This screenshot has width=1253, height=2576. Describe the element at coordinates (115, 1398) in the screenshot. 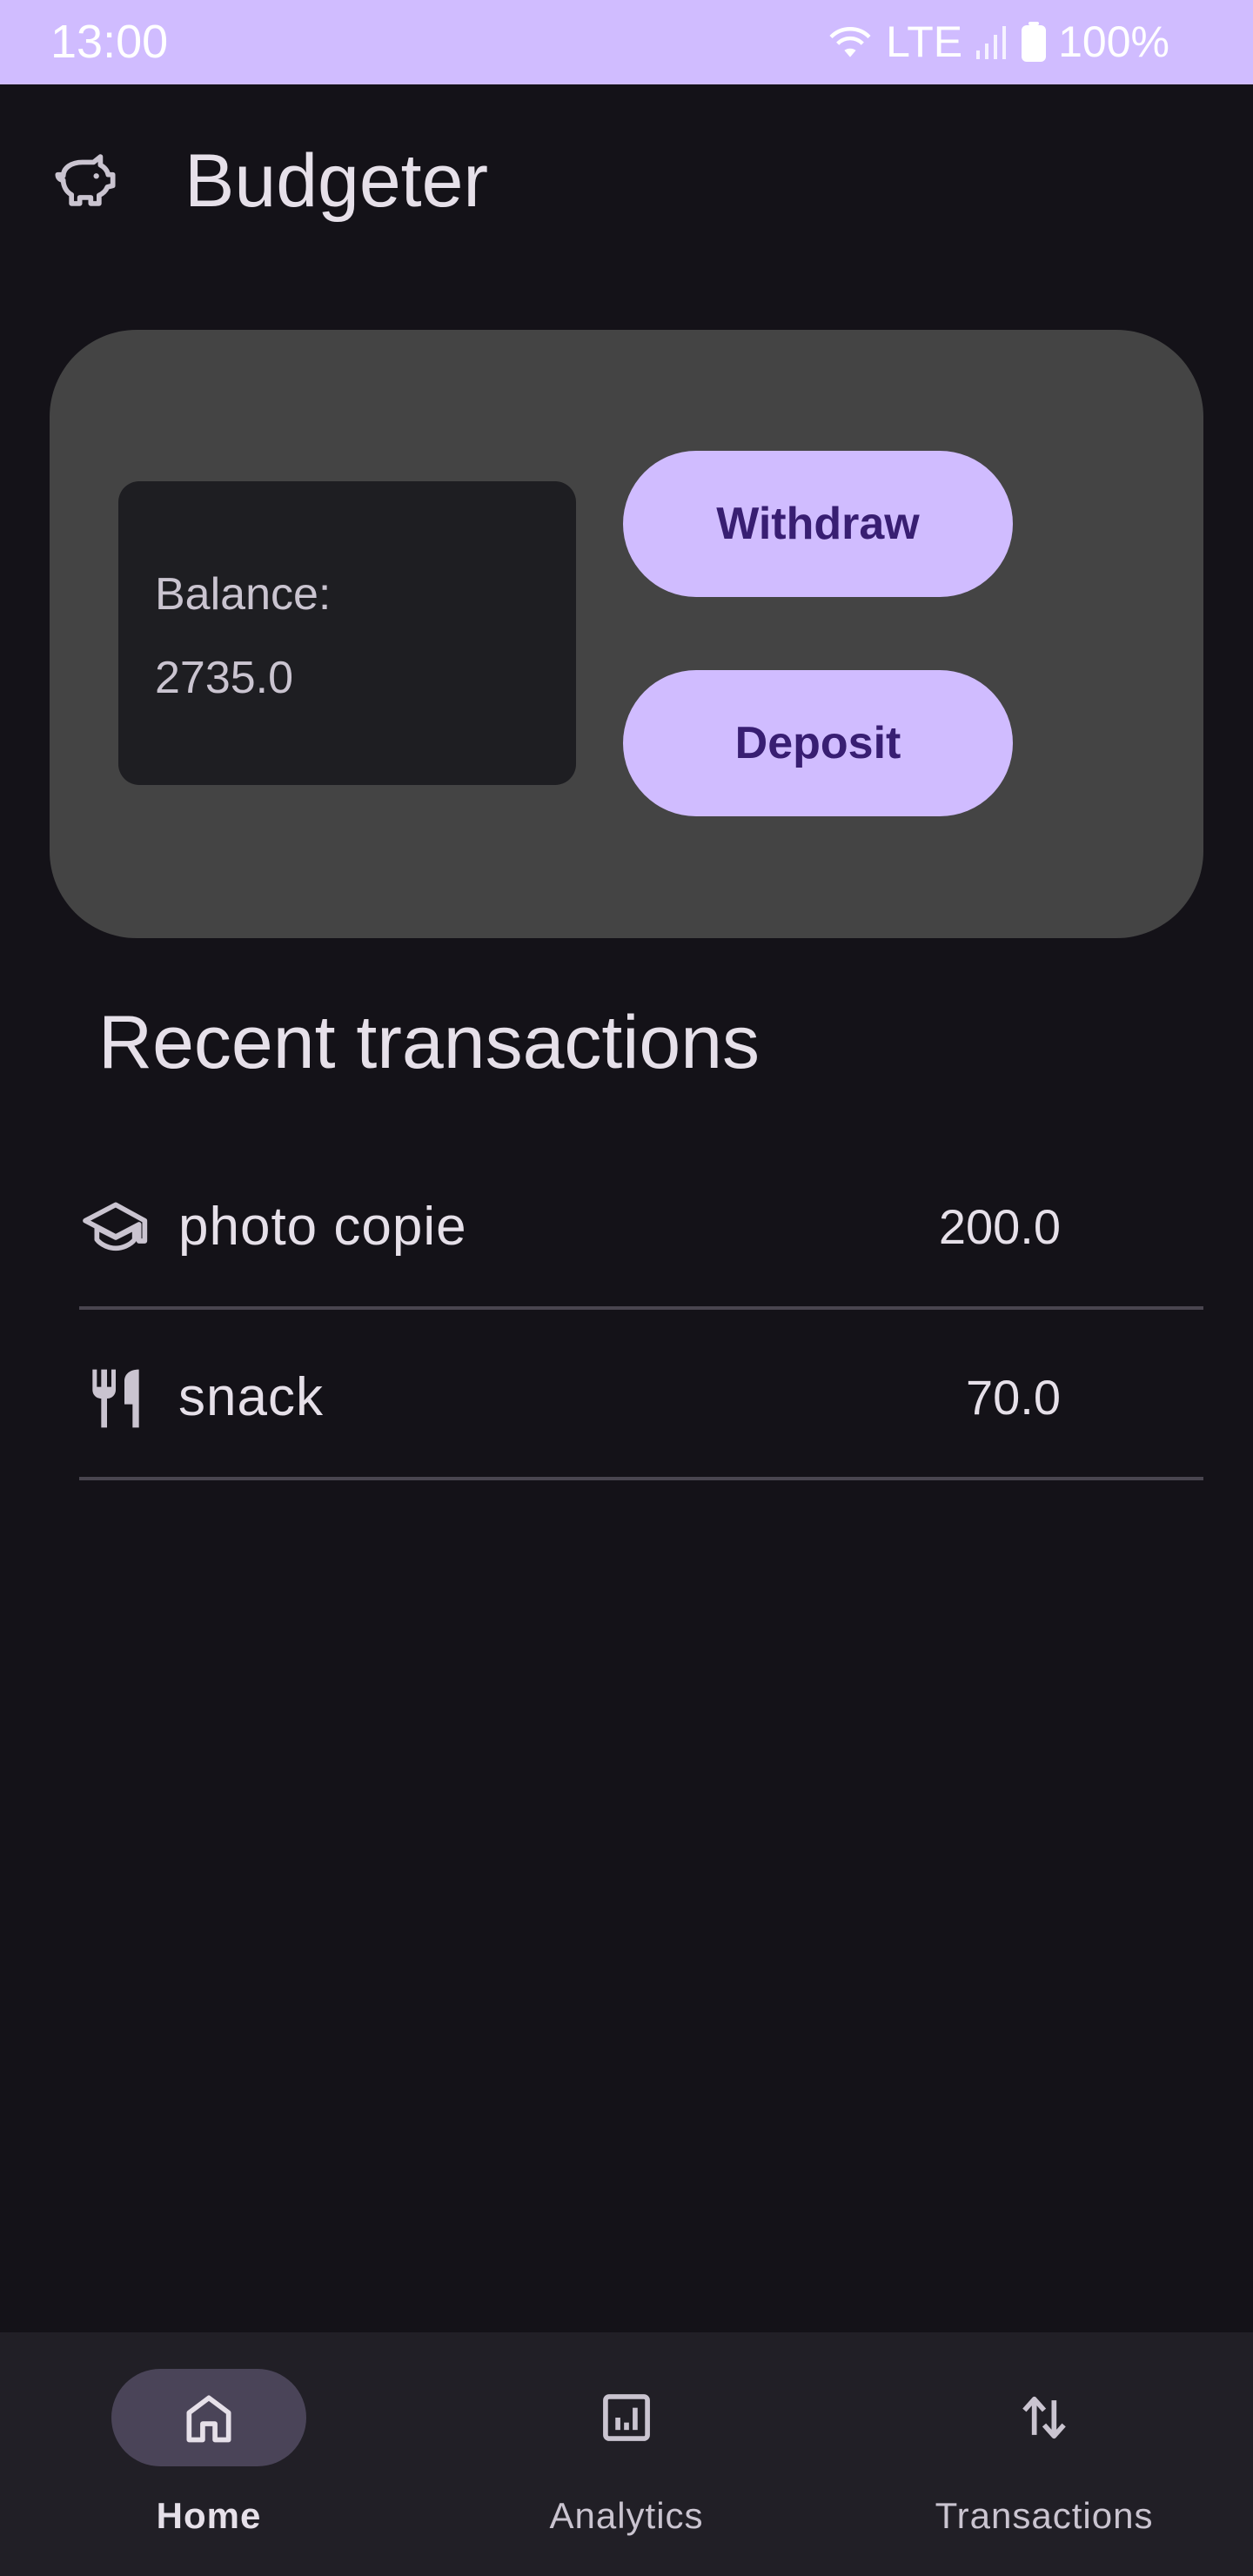

I see `restaurant-icon` at that location.